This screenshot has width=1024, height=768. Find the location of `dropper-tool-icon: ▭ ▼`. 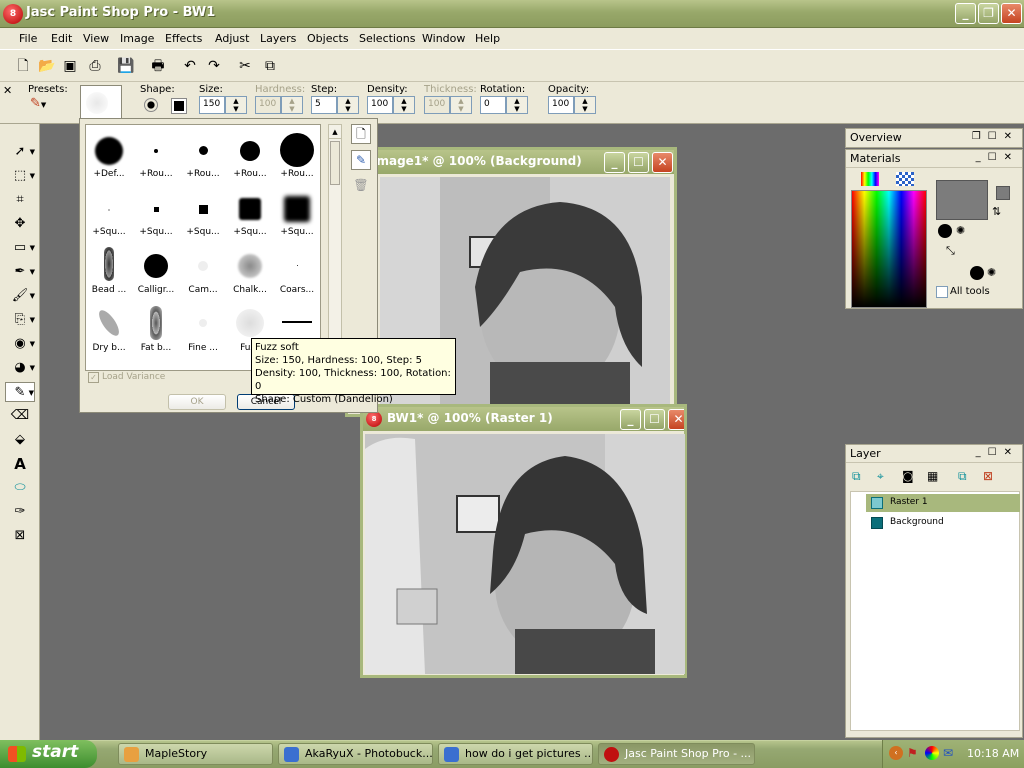

dropper-tool-icon: ▭ ▼ is located at coordinates (20, 248).